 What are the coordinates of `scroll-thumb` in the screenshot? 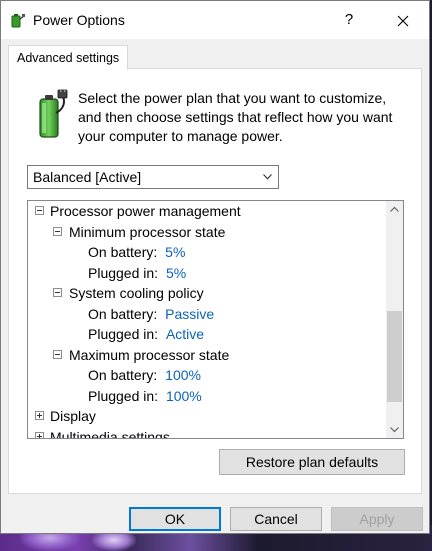 It's located at (394, 356).